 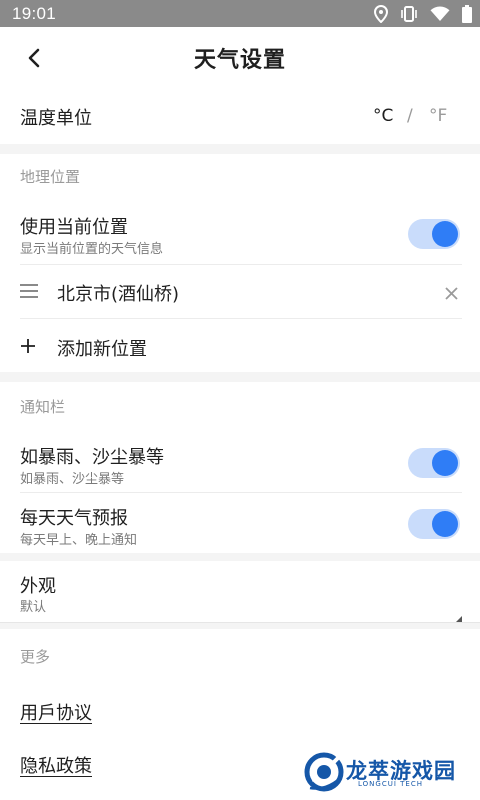 I want to click on watermark-subtext: LONGCUI TECH, so click(x=390, y=784).